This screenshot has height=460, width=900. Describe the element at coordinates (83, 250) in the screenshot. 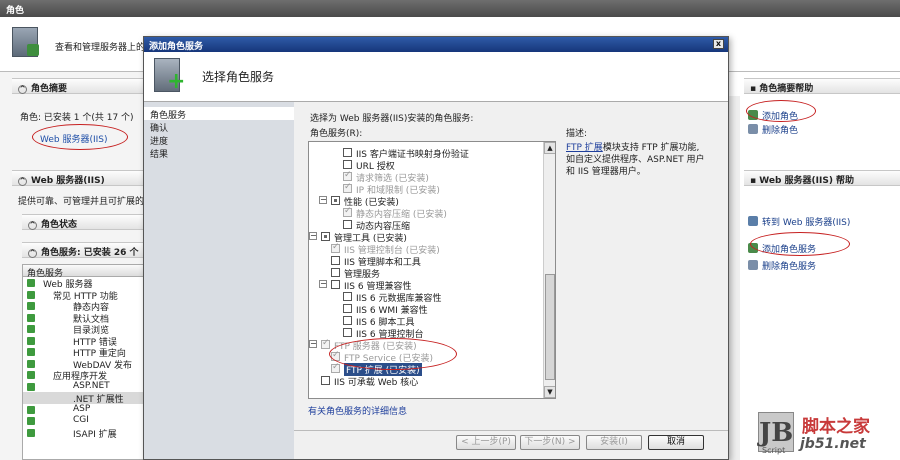

I see `role-services-bar: ^ 角色服务: 已安装 26 个` at that location.